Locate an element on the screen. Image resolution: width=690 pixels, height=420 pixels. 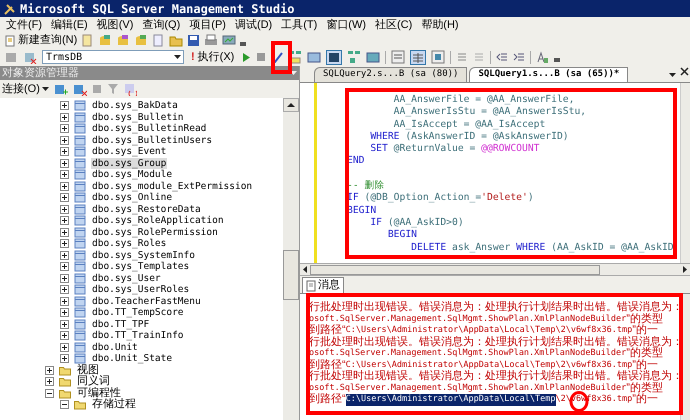
messages-tab: 消息 is located at coordinates (323, 285).